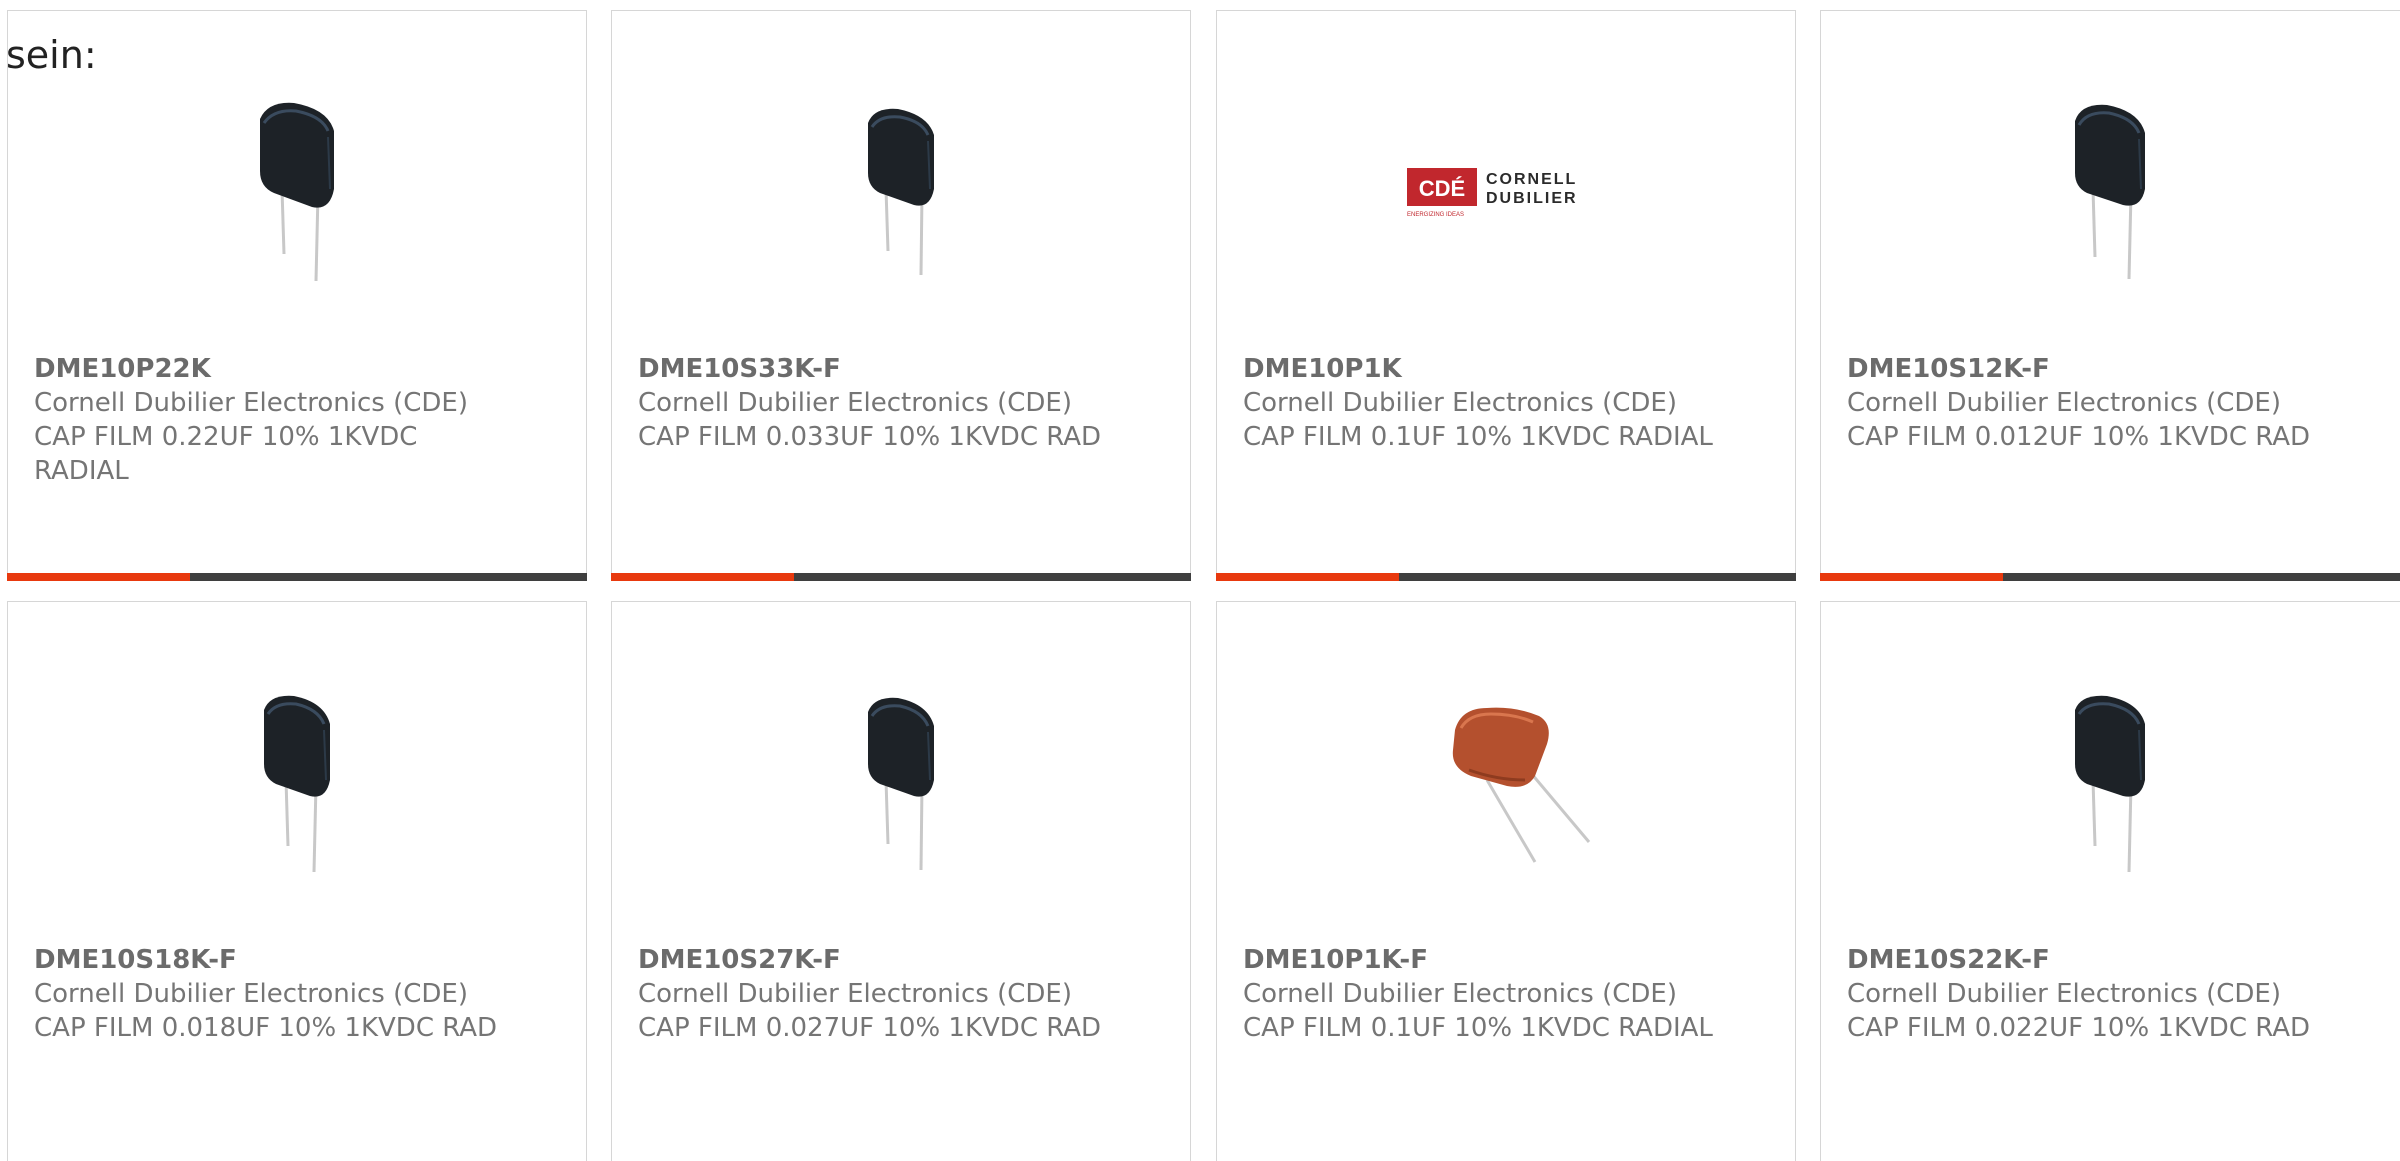 The height and width of the screenshot is (1161, 2400). What do you see at coordinates (1532, 198) in the screenshot?
I see `logo-word-2: DUBILIER` at bounding box center [1532, 198].